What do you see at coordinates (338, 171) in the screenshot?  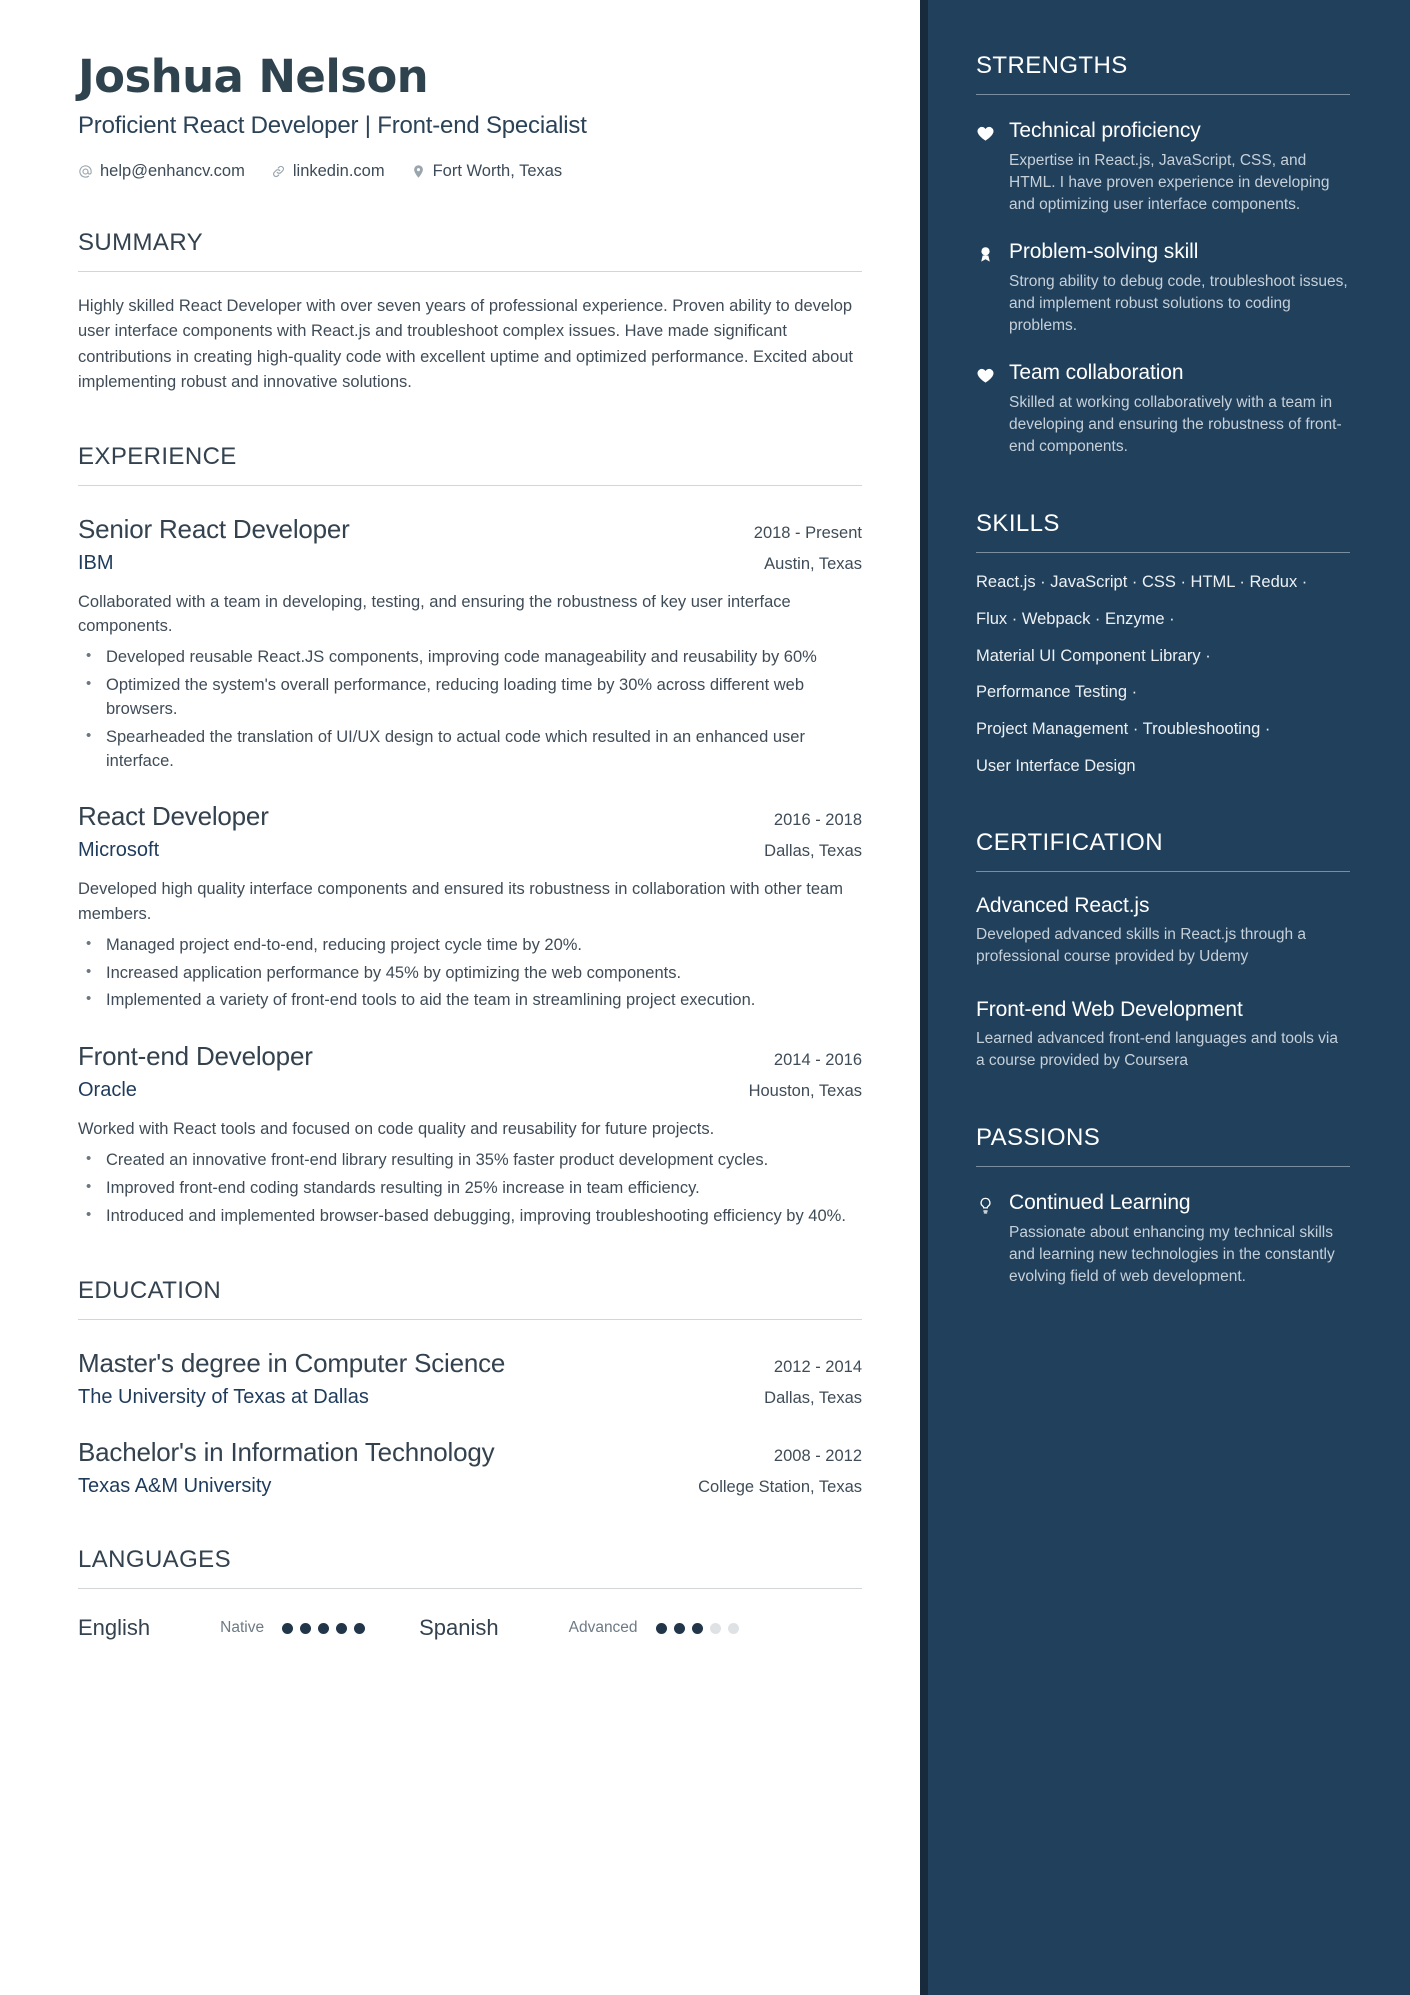 I see `contact-linkedin-text: linkedin.com` at bounding box center [338, 171].